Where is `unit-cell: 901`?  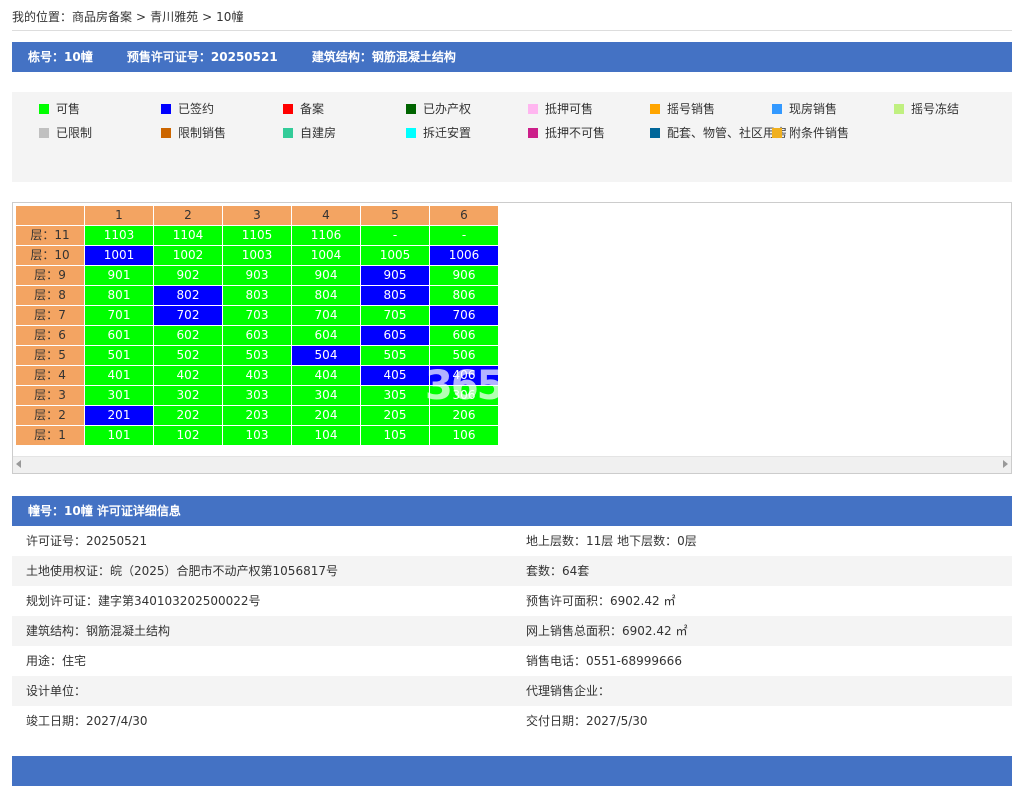
unit-cell: 901 is located at coordinates (119, 275).